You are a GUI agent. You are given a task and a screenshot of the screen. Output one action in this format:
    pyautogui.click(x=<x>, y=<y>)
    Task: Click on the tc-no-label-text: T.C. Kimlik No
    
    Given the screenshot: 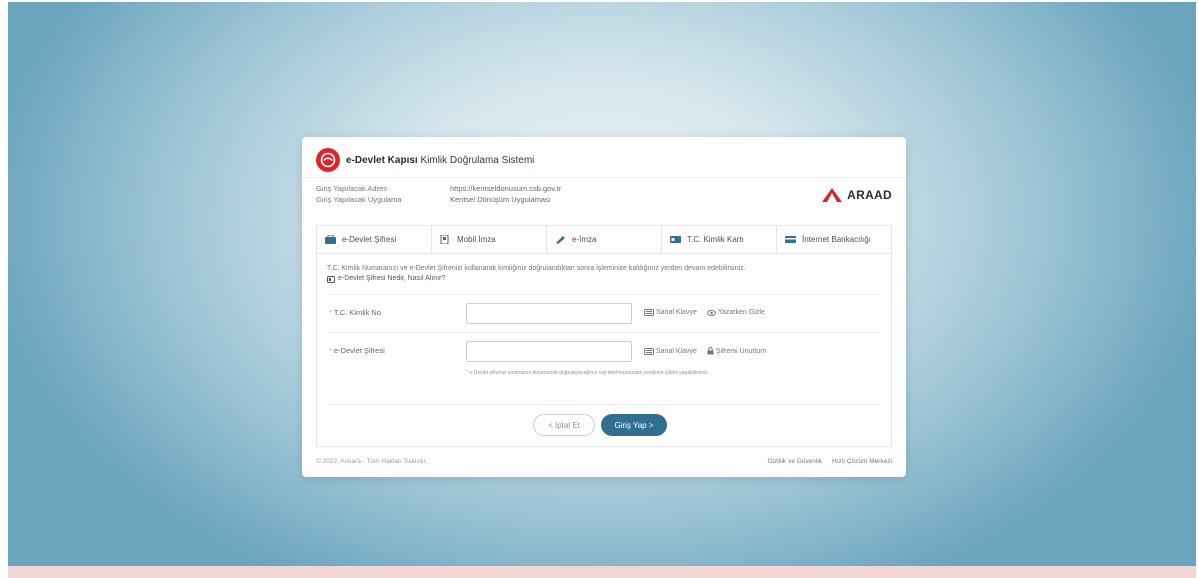 What is the action you would take?
    pyautogui.click(x=357, y=312)
    